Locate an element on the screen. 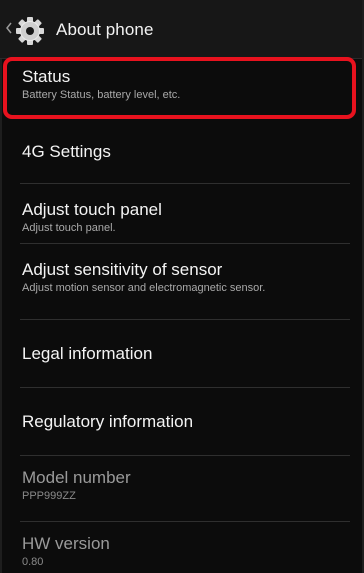 The height and width of the screenshot is (573, 364). action-bar: About phone is located at coordinates (182, 29).